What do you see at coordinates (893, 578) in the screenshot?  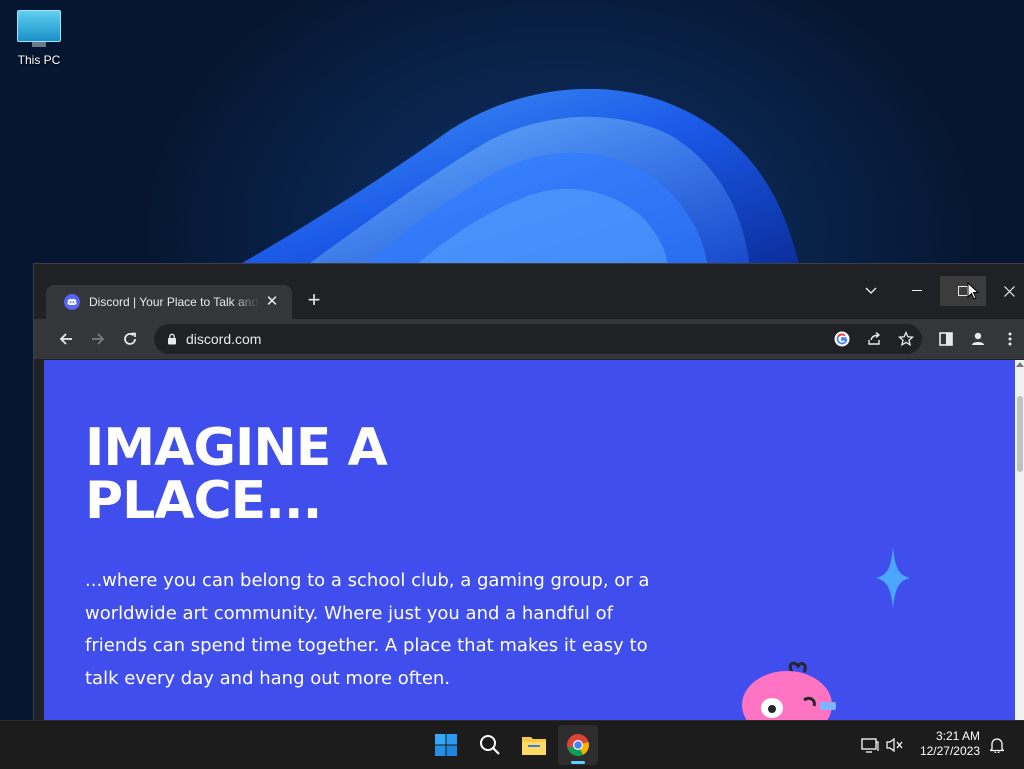 I see `sparkle-icon` at bounding box center [893, 578].